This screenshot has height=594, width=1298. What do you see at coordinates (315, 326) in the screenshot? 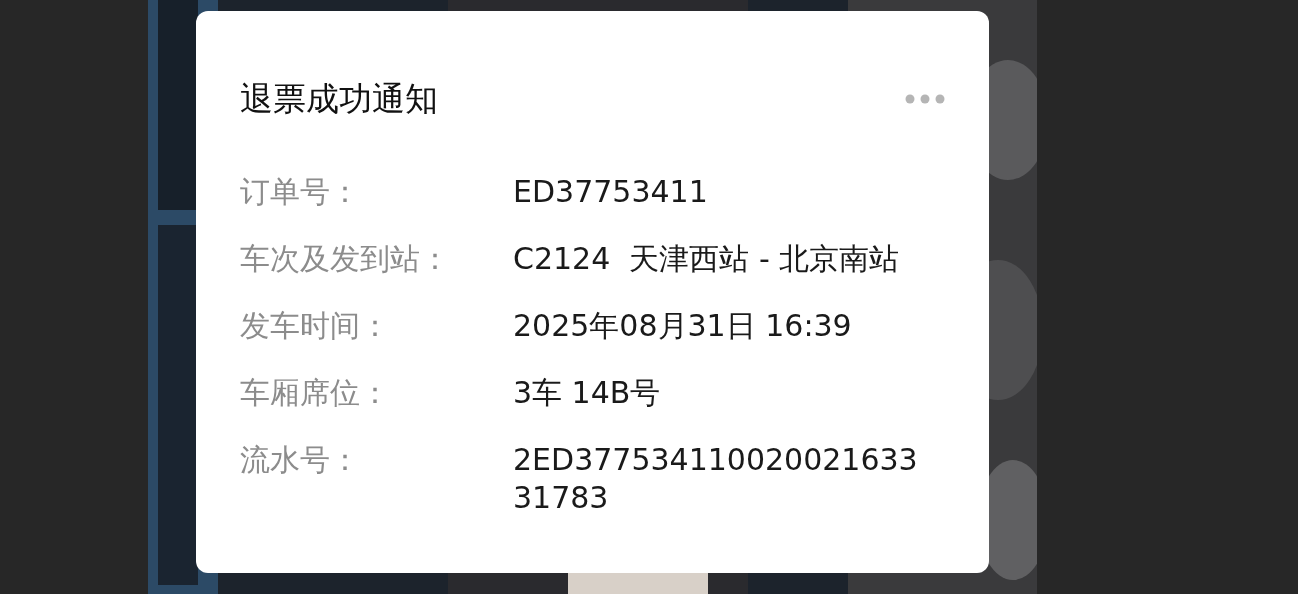
I see `field-label: 发车时间：` at bounding box center [315, 326].